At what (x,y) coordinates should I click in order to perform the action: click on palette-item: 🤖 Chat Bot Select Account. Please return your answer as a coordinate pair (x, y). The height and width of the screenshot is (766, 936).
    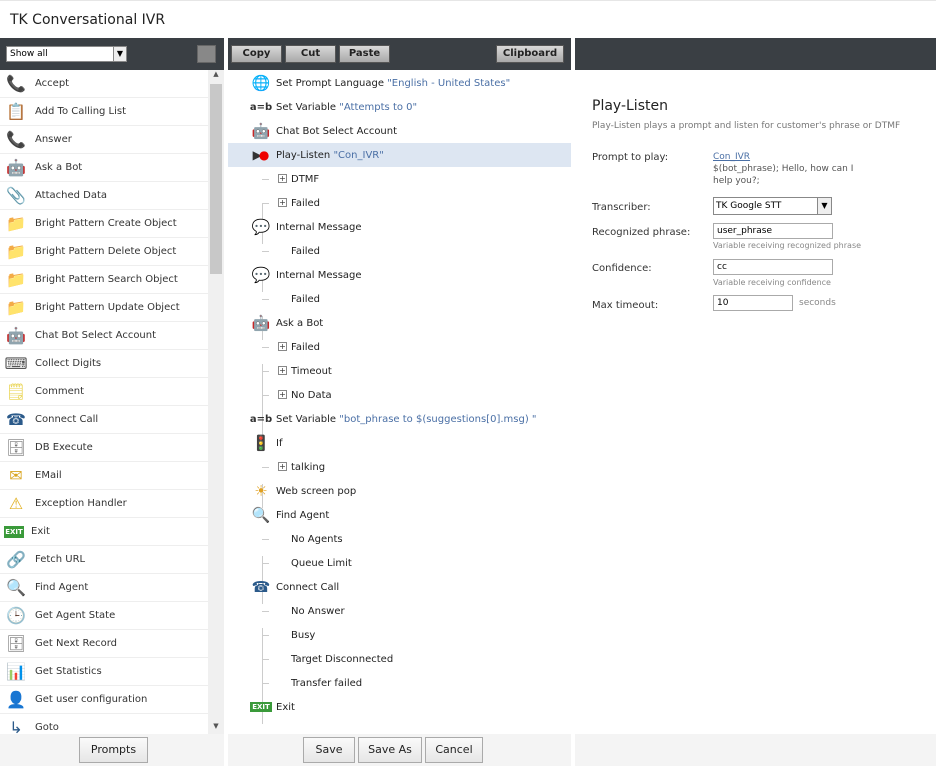
    Looking at the image, I should click on (104, 336).